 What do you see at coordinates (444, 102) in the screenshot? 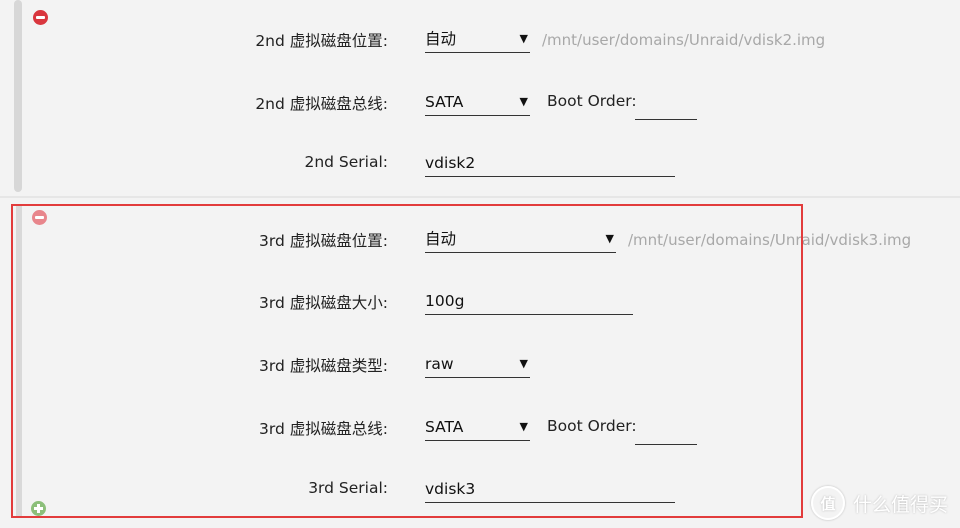
I see `disk2-bus-value: SATA` at bounding box center [444, 102].